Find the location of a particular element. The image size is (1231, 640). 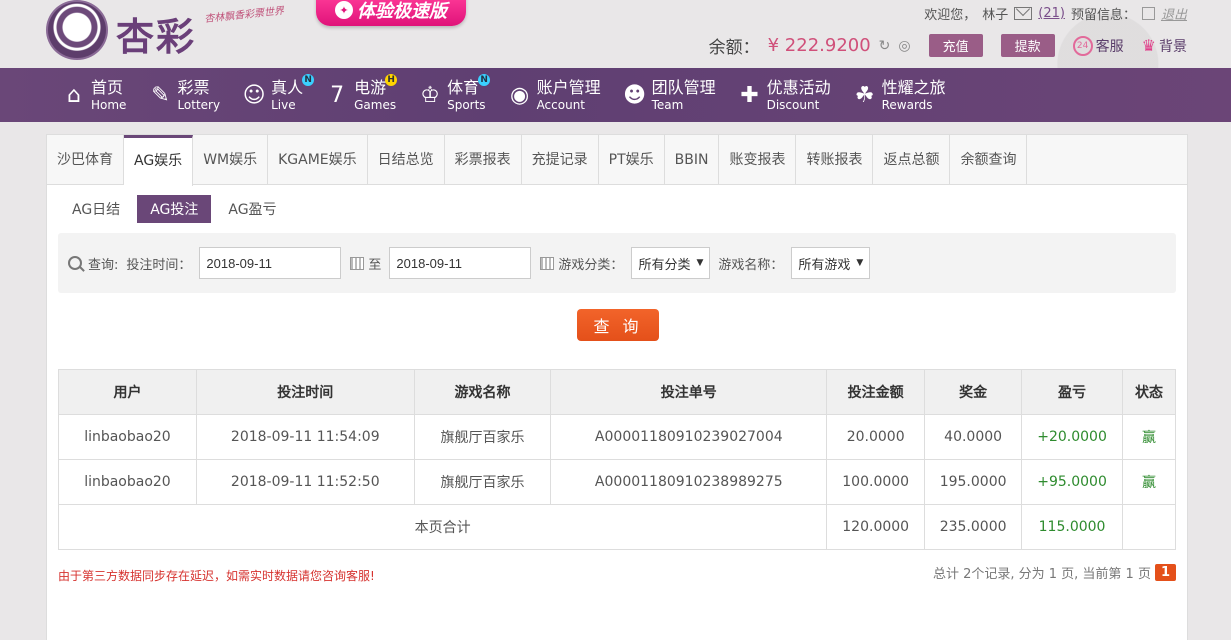

column-header: 用户 is located at coordinates (127, 392).